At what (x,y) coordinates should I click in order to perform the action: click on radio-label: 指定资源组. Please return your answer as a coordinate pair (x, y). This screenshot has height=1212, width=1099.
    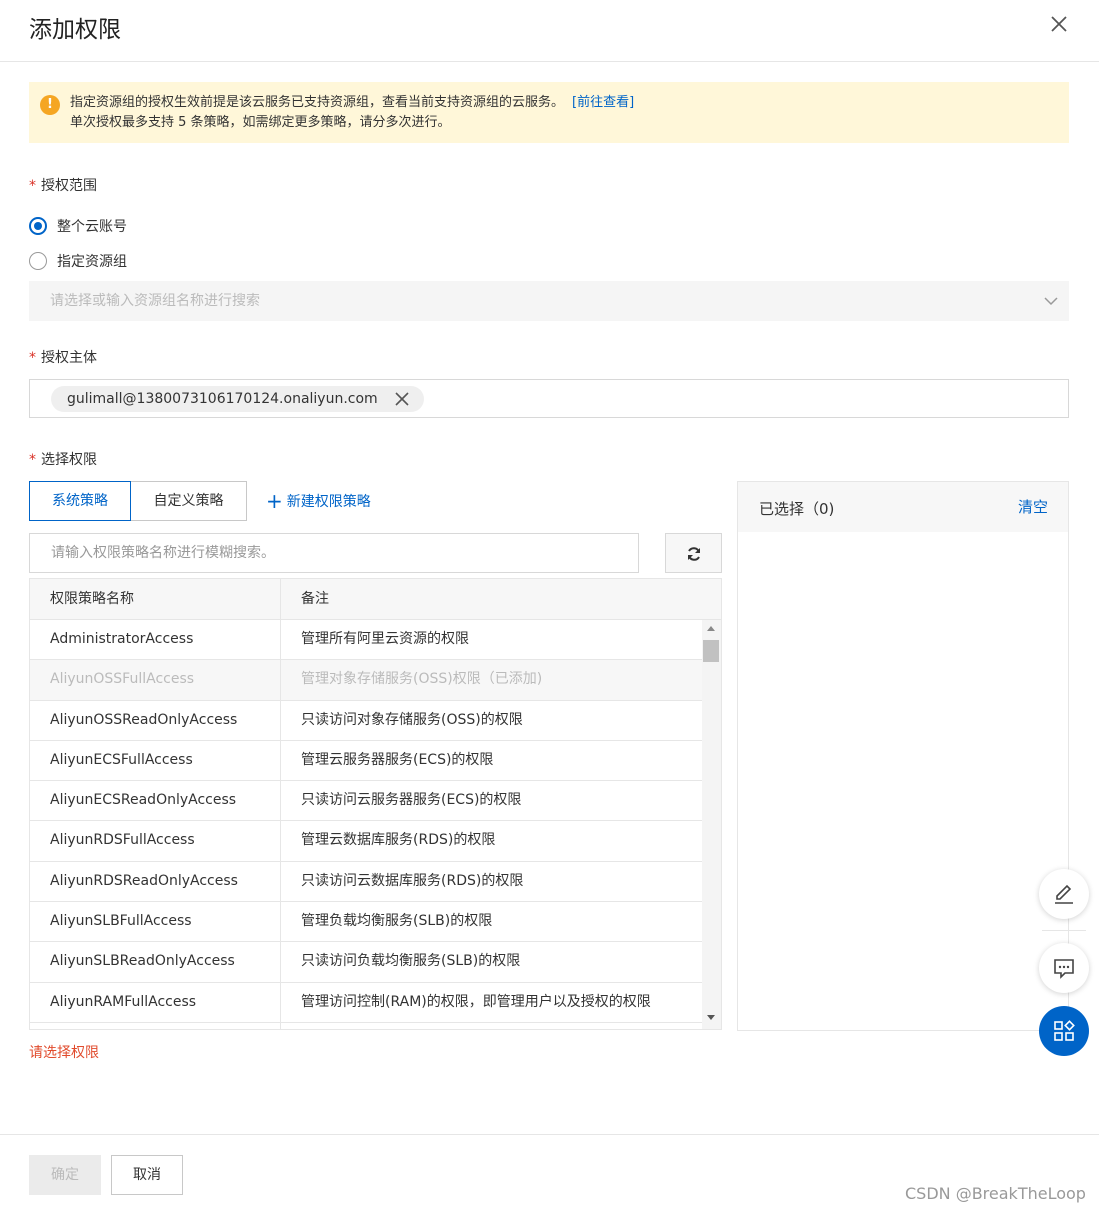
    Looking at the image, I should click on (92, 262).